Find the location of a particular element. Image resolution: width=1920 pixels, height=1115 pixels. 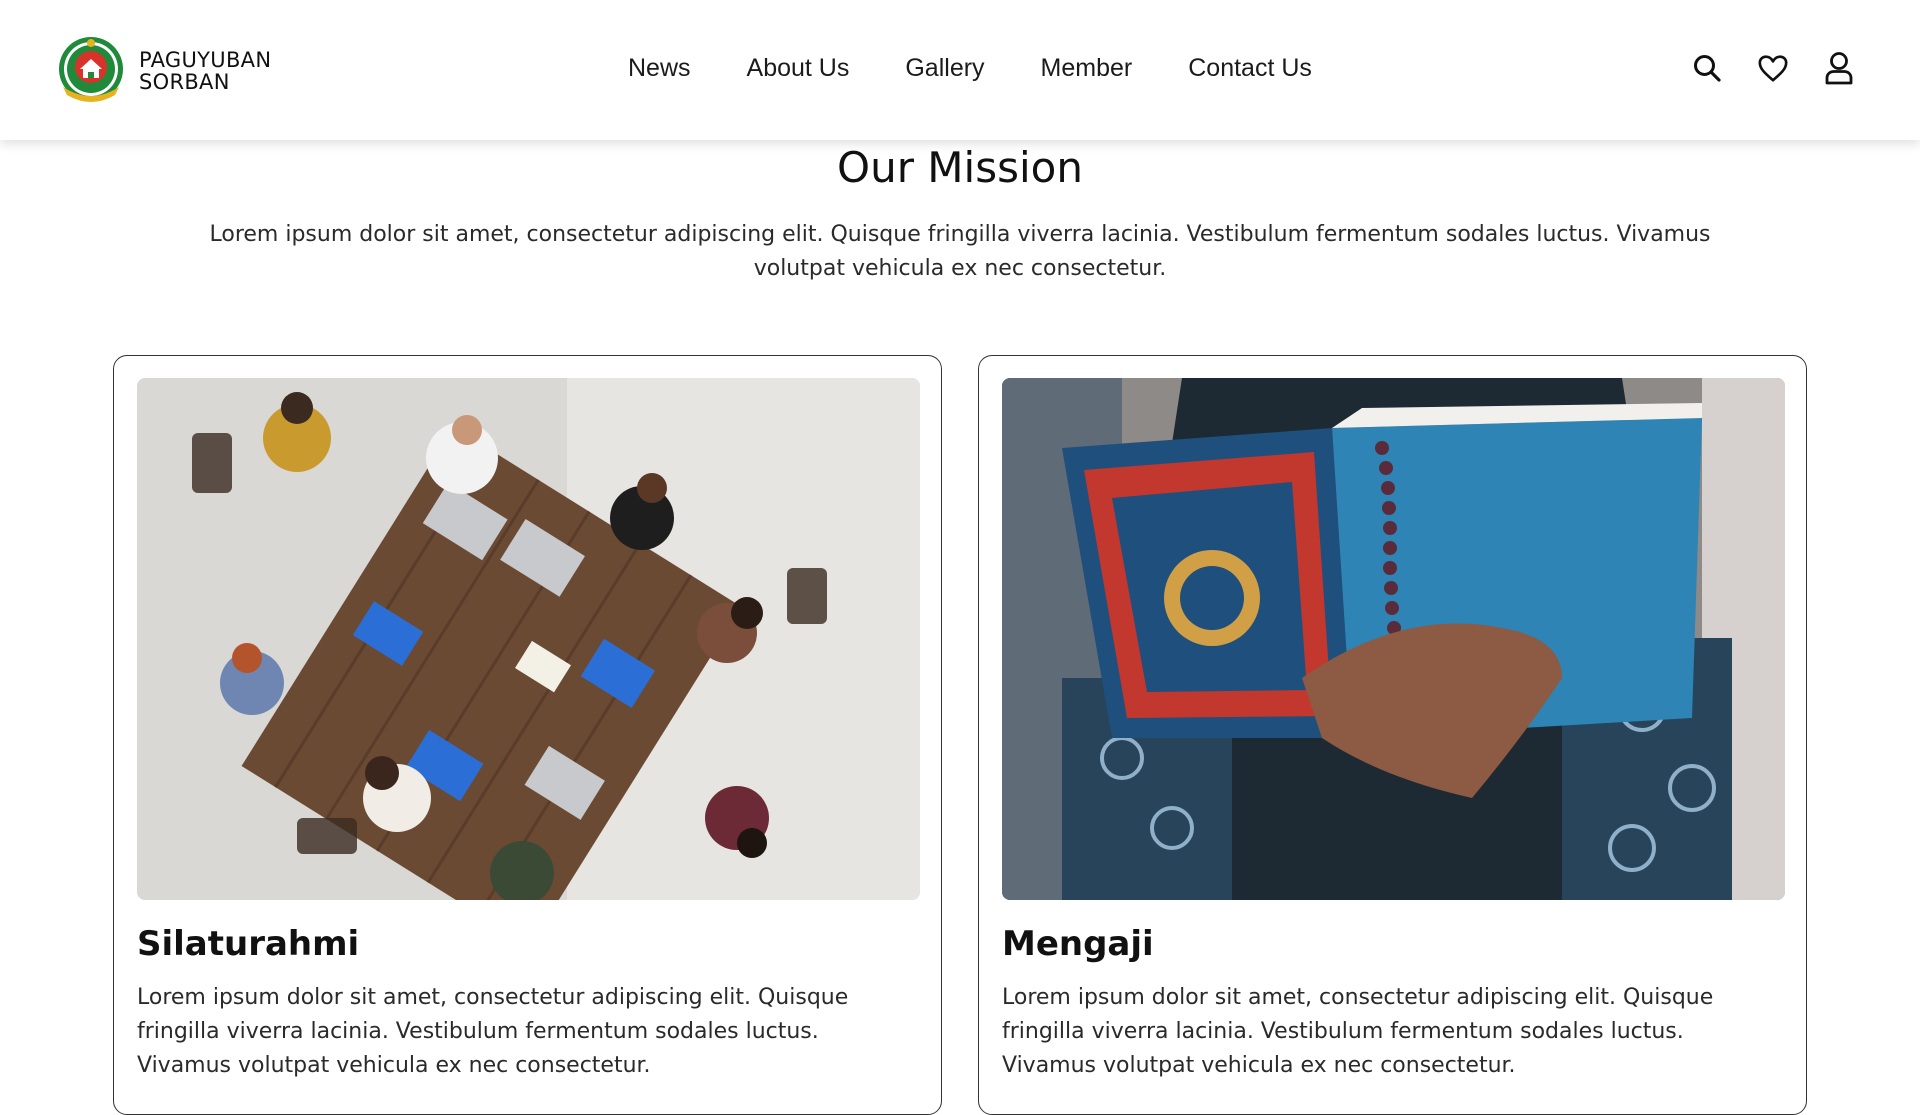

logo-emblem is located at coordinates (91, 71).